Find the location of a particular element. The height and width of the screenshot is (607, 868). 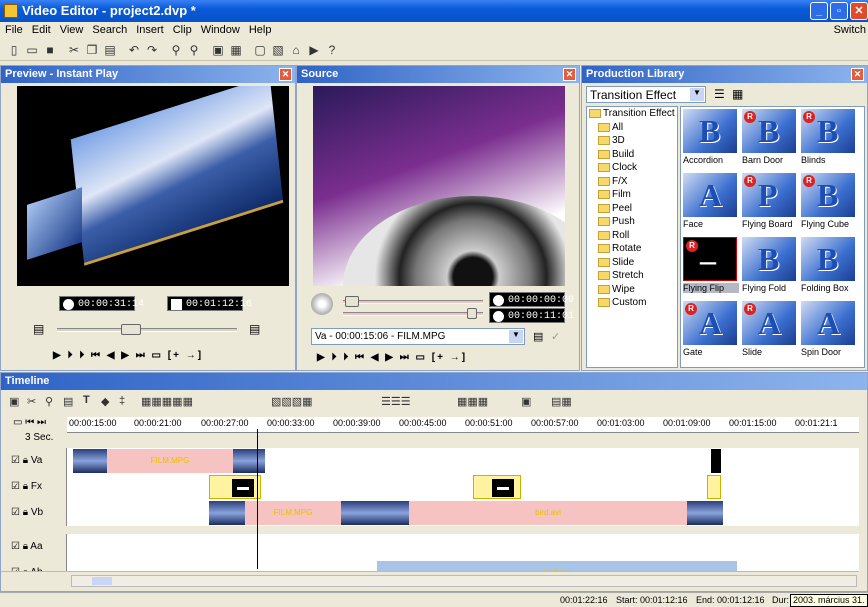

close-button: ✕ is located at coordinates (859, 11).